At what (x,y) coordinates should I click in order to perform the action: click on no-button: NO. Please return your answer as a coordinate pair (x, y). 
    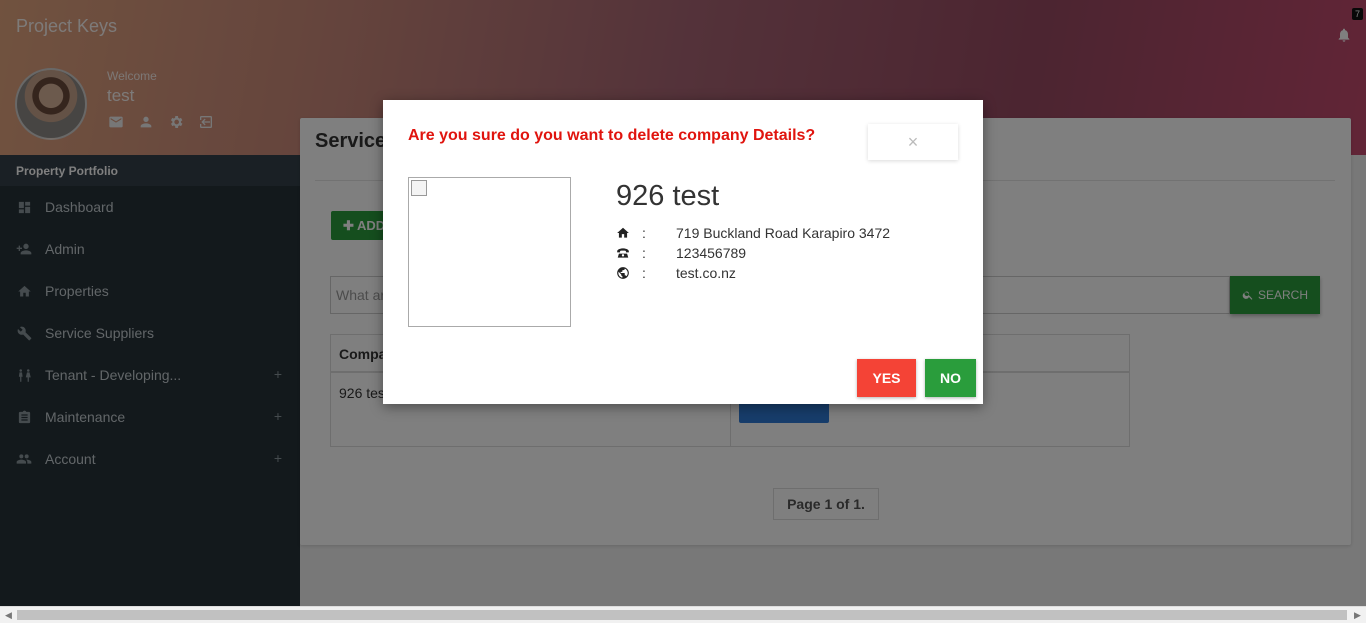
    Looking at the image, I should click on (950, 378).